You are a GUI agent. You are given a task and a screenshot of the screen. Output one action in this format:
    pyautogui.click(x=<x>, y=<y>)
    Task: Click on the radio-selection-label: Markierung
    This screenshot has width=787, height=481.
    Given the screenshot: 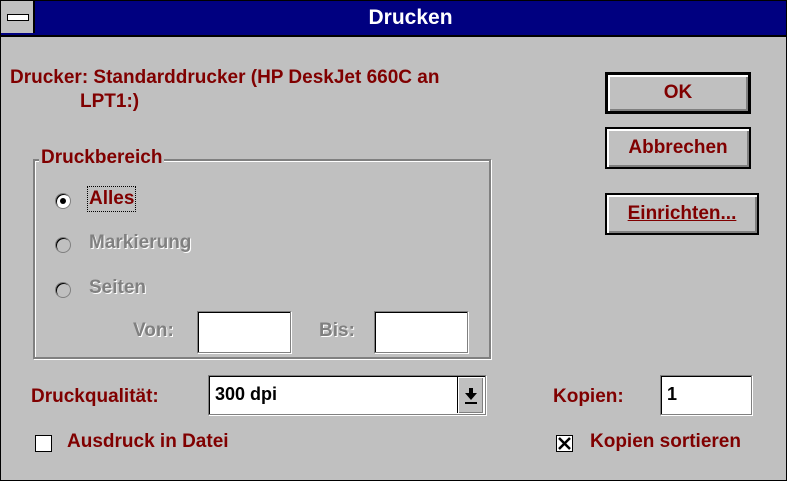 What is the action you would take?
    pyautogui.click(x=140, y=243)
    